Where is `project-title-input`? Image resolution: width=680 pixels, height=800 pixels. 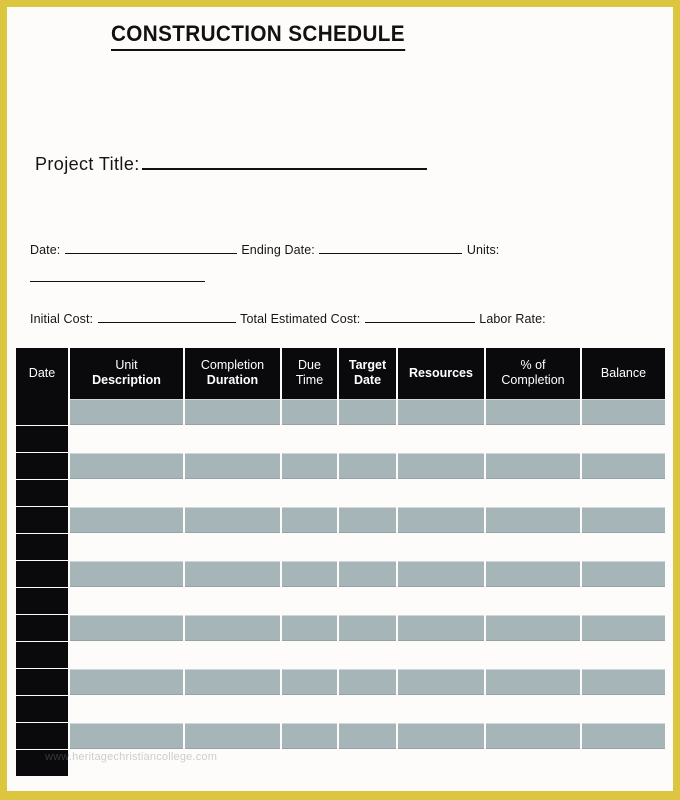 project-title-input is located at coordinates (284, 169).